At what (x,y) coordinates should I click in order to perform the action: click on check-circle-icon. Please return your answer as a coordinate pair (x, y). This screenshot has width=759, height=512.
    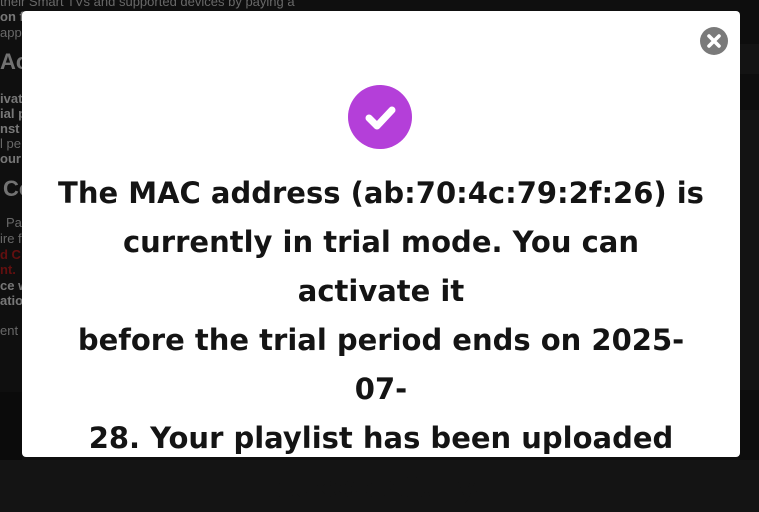
    Looking at the image, I should click on (380, 118).